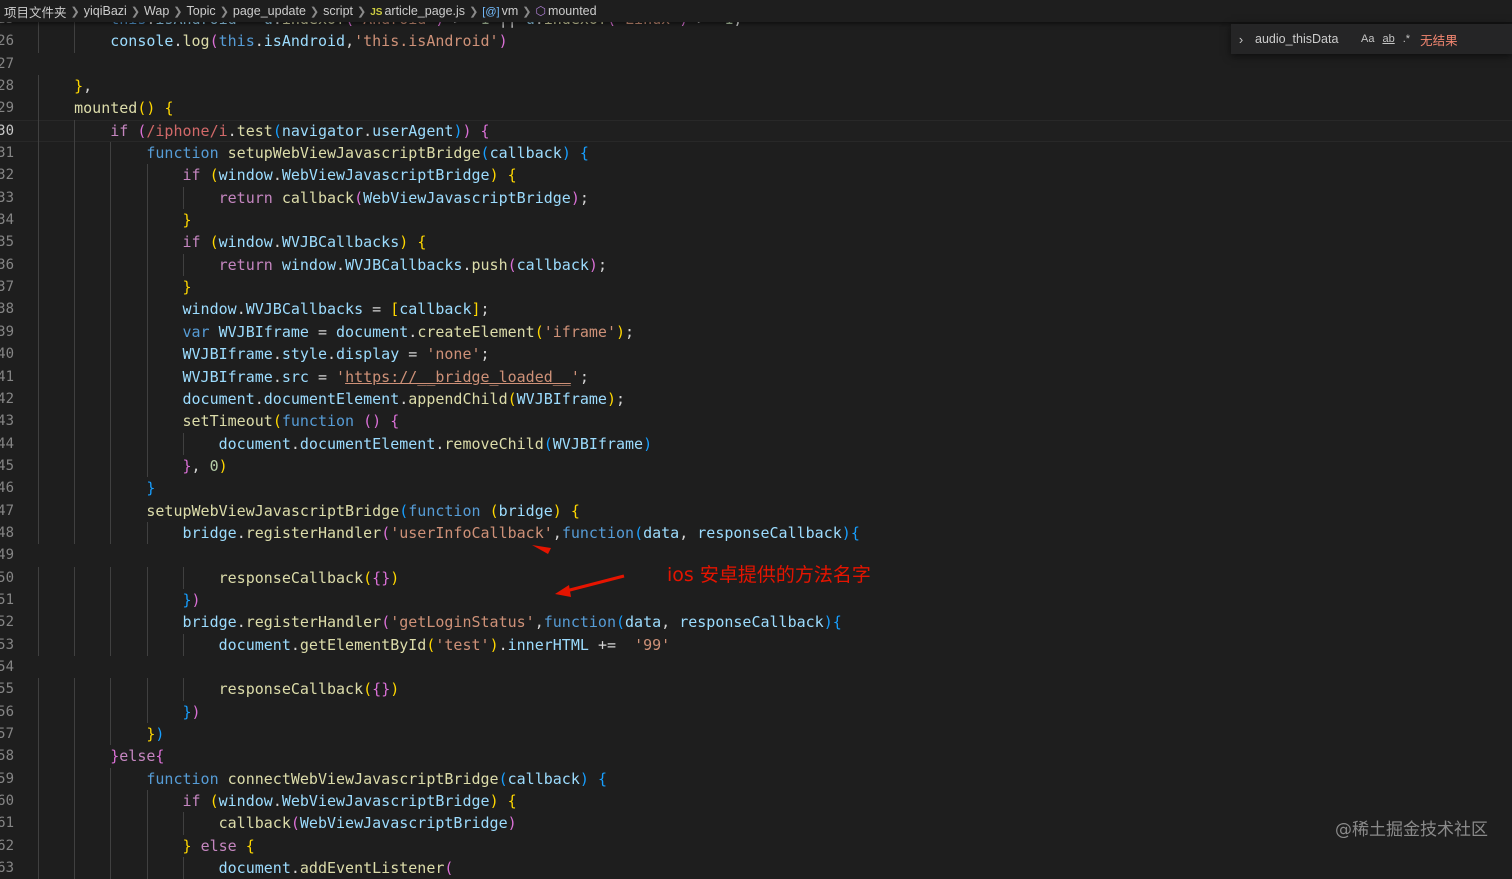 The width and height of the screenshot is (1512, 879). I want to click on watermark: @稀土掘金技术社区, so click(1411, 830).